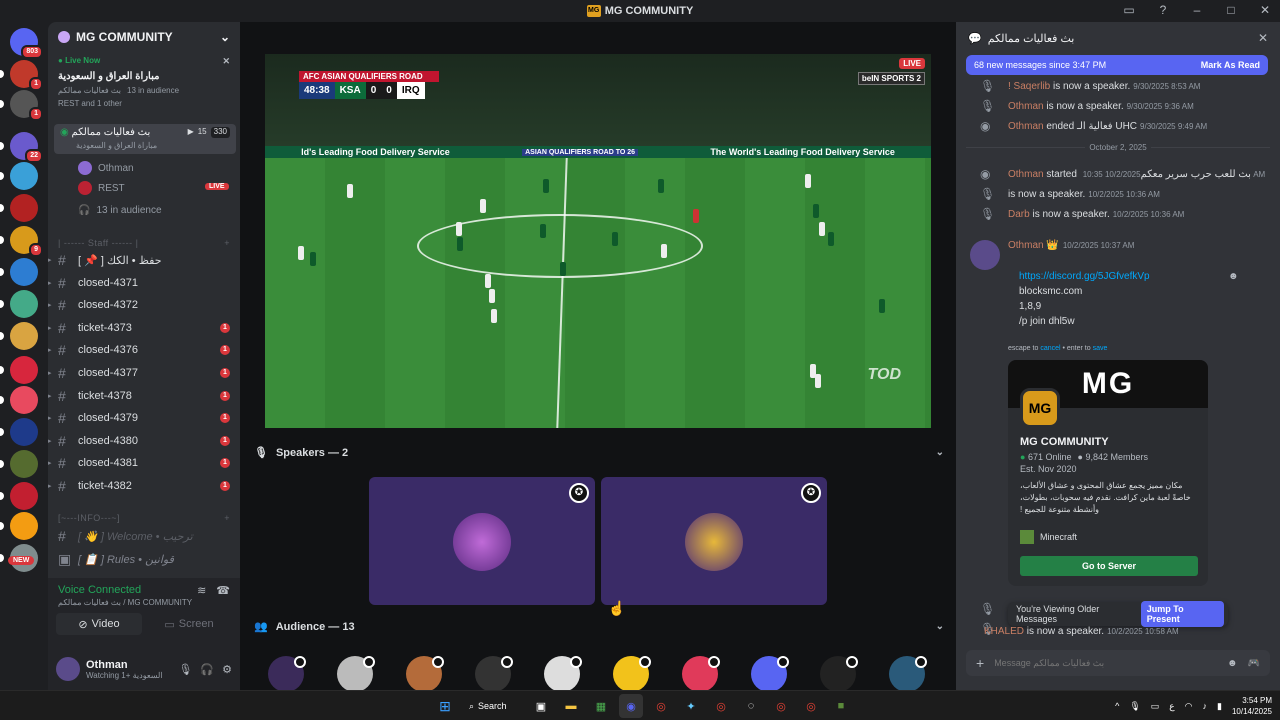  Describe the element at coordinates (142, 283) in the screenshot. I see `channel-item: ▸ # closed-4371` at that location.